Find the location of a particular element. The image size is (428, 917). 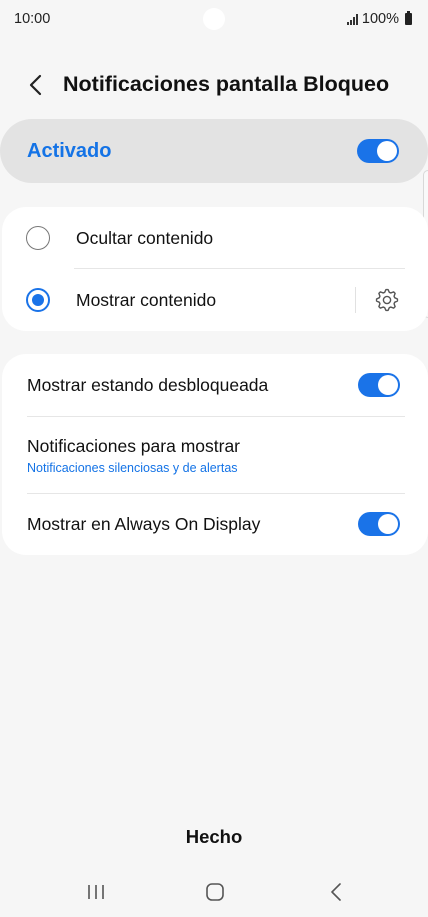

always-on-display-label: Mostrar en Always On Display is located at coordinates (144, 524).